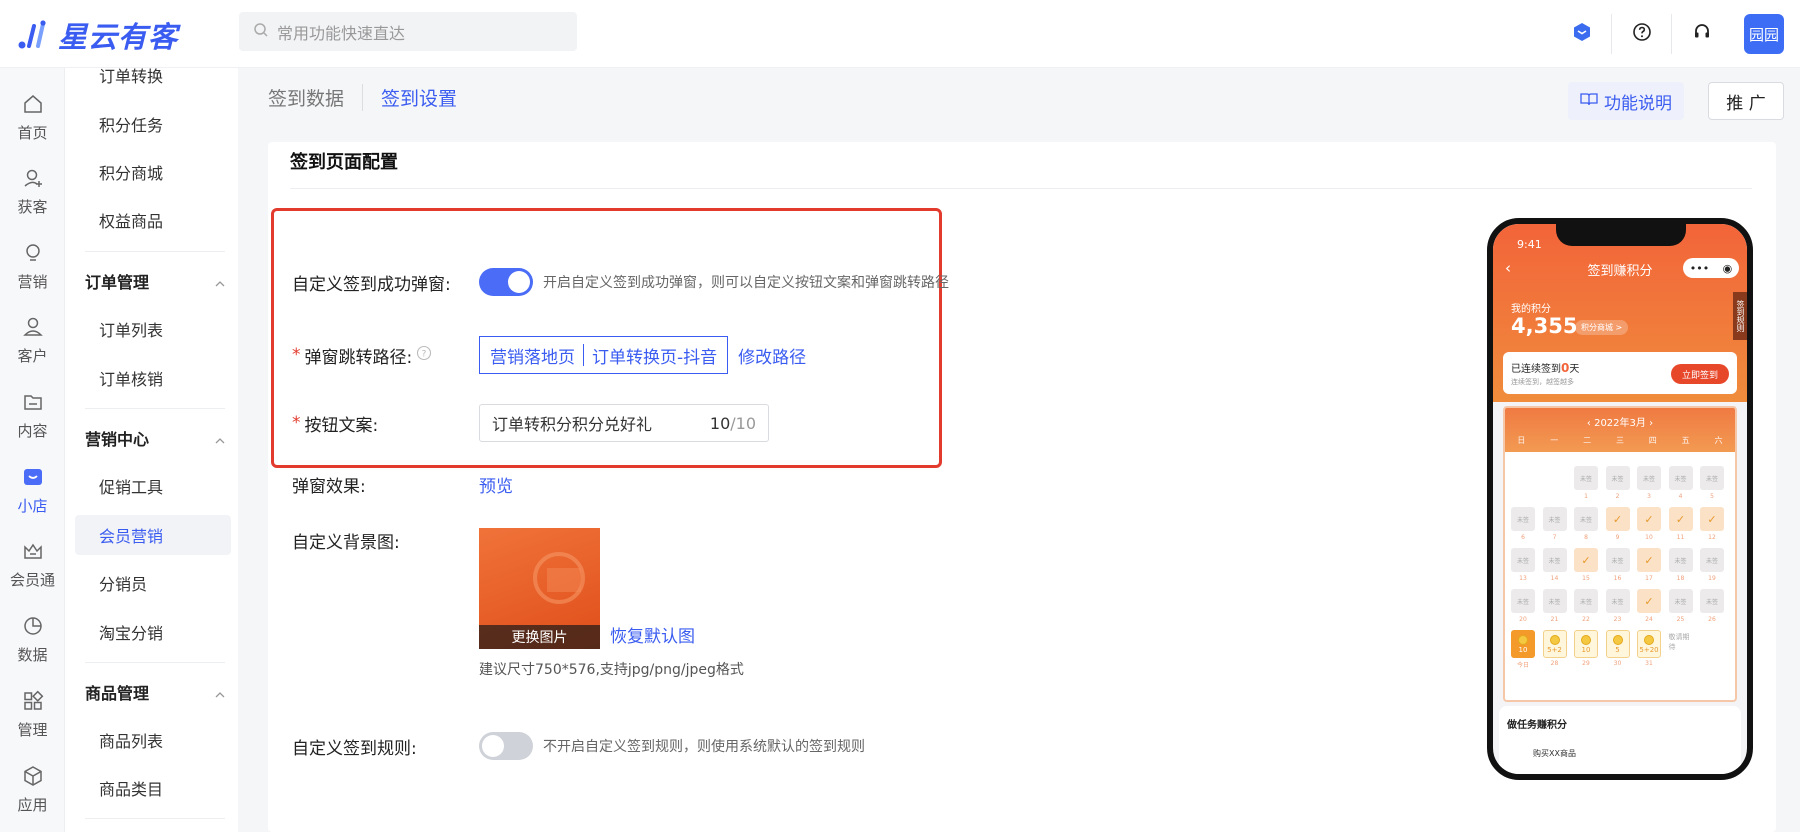 The width and height of the screenshot is (1800, 832). What do you see at coordinates (33, 626) in the screenshot?
I see `pie-chart-icon` at bounding box center [33, 626].